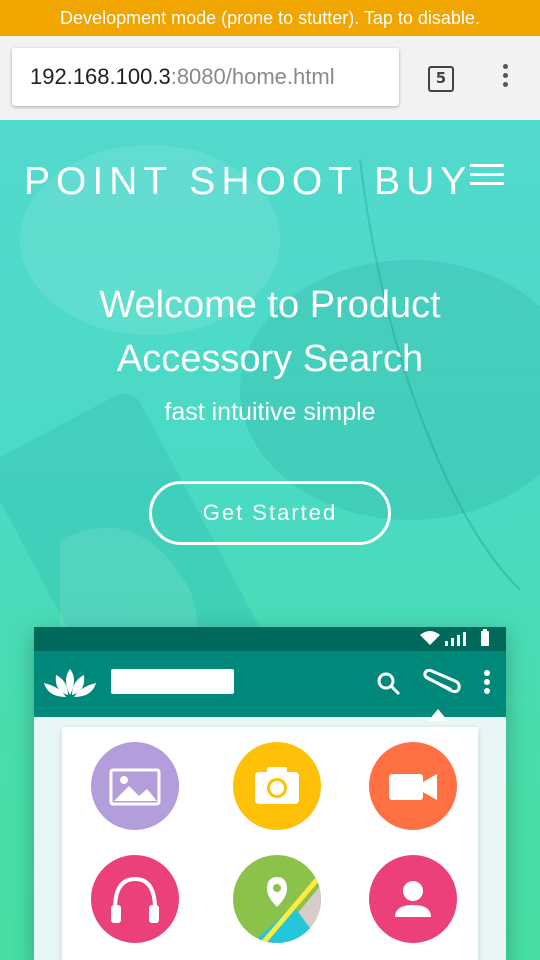  Describe the element at coordinates (270, 305) in the screenshot. I see `hero-title-line1: Welcome to Product` at that location.